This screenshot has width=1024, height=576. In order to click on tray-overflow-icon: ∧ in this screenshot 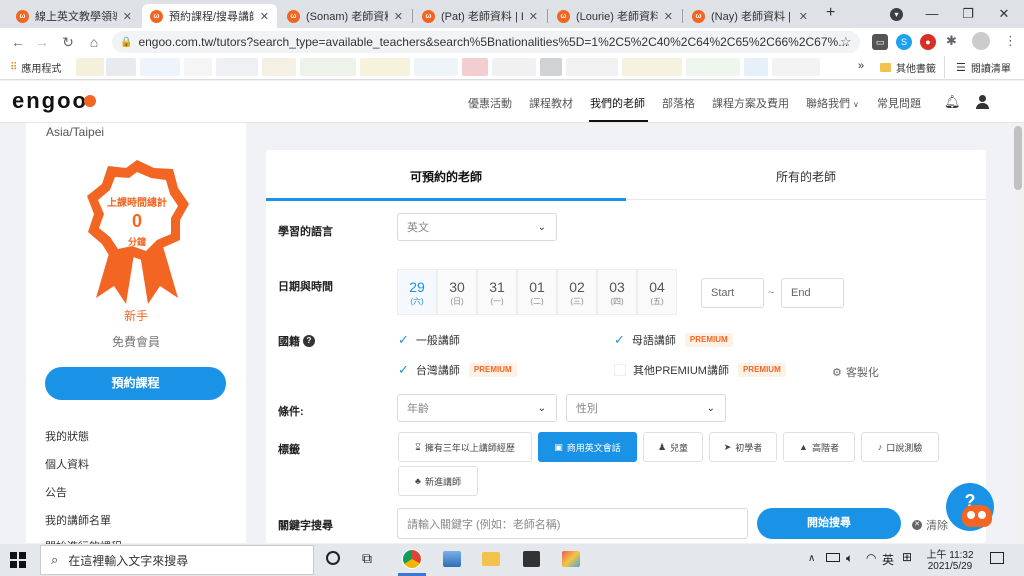, I will do `click(811, 558)`.